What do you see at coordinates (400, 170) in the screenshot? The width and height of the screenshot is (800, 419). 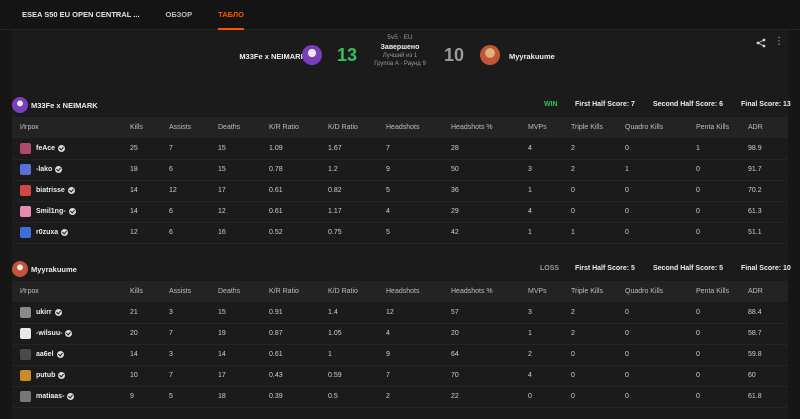 I see `table-row: -lako 18 6 15 0.78 1.2 9 50 3 2 1 0 91.7` at bounding box center [400, 170].